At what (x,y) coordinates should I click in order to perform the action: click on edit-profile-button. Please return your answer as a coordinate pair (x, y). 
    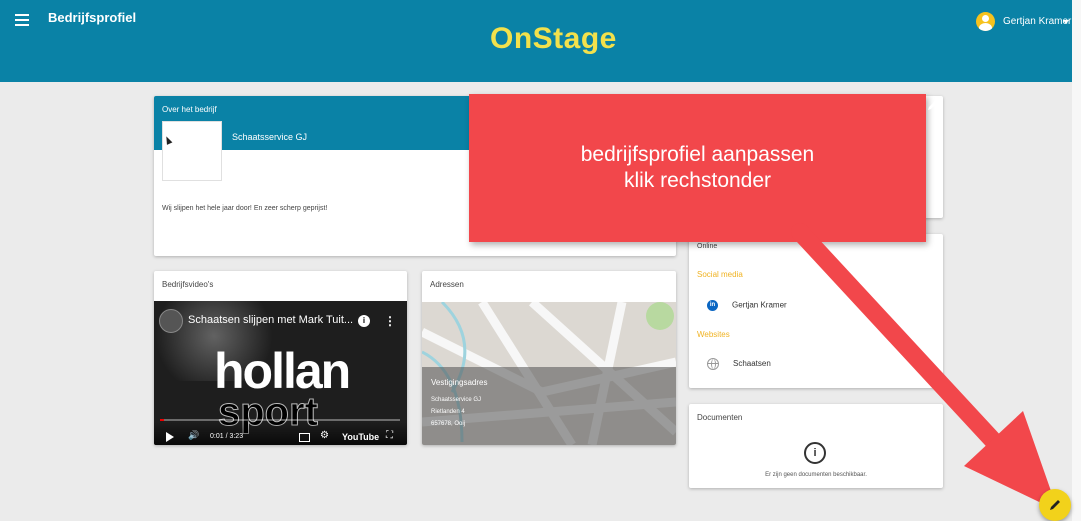
    Looking at the image, I should click on (1055, 505).